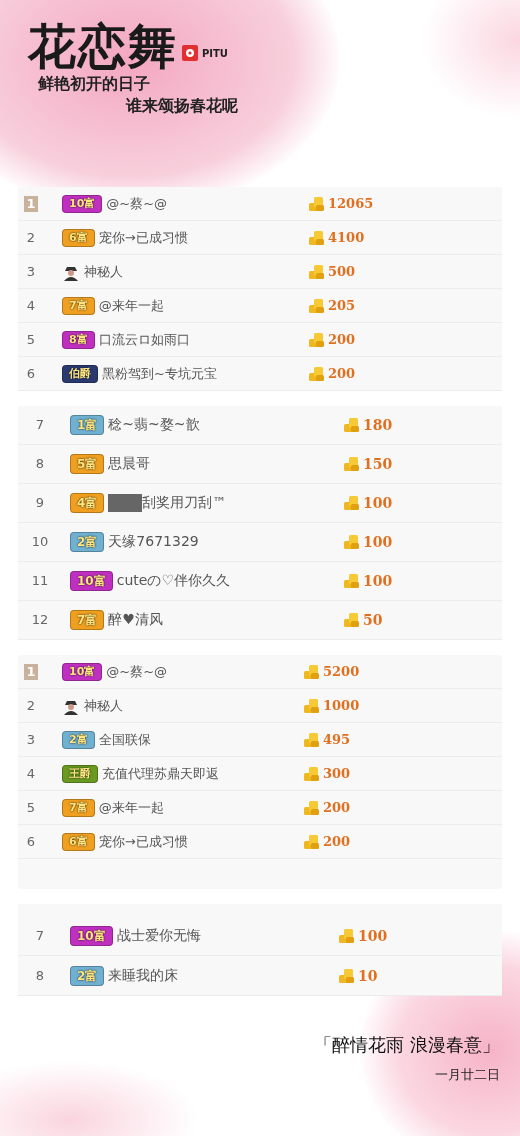  I want to click on user-name: 思晨哥, so click(129, 464).